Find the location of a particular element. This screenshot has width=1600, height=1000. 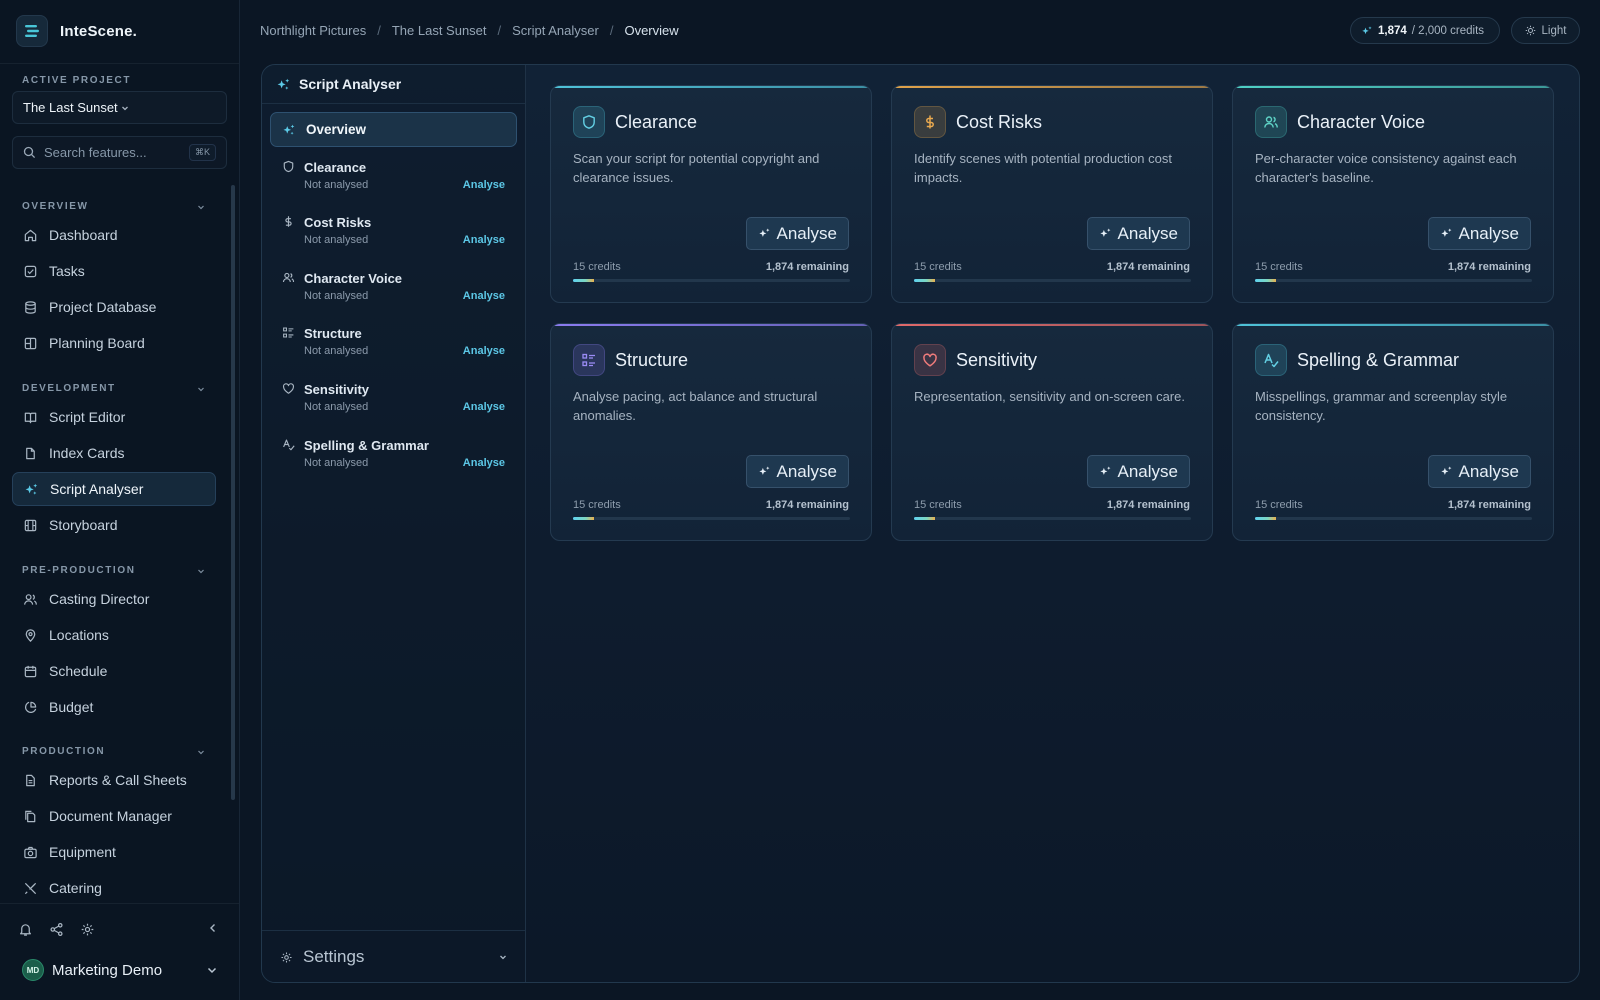

sidebar-item-label: Equipment is located at coordinates (82, 852).